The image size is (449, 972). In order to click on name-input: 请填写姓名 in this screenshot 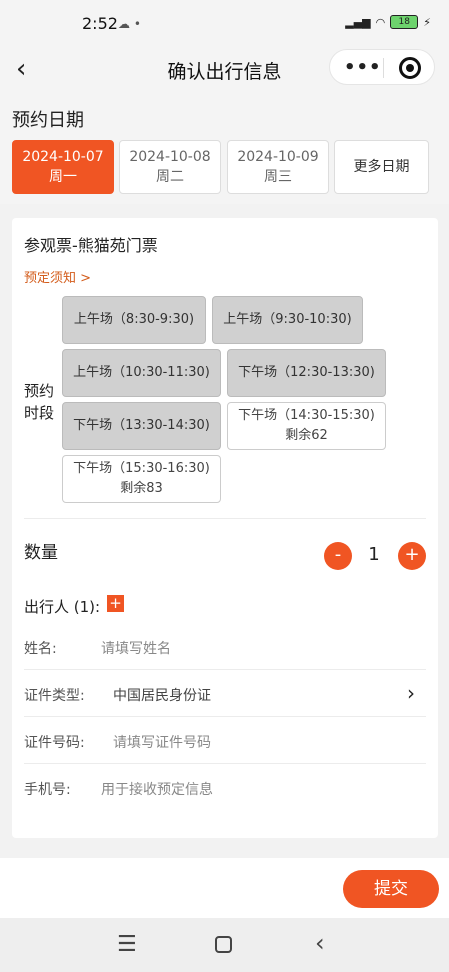, I will do `click(136, 648)`.